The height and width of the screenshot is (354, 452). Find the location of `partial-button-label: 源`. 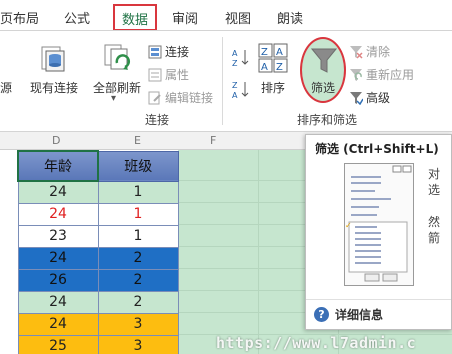

partial-button-label: 源 is located at coordinates (6, 87).